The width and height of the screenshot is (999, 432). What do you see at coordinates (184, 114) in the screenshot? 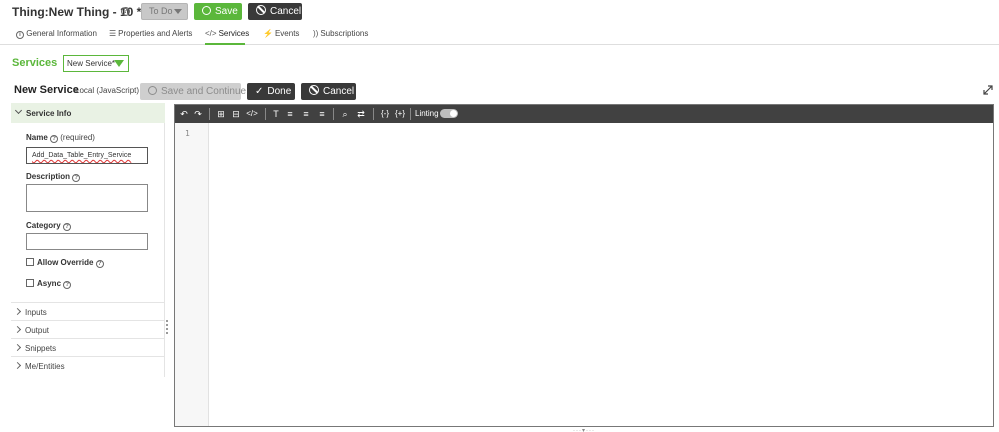
I see `undo-icon: ↶` at bounding box center [184, 114].